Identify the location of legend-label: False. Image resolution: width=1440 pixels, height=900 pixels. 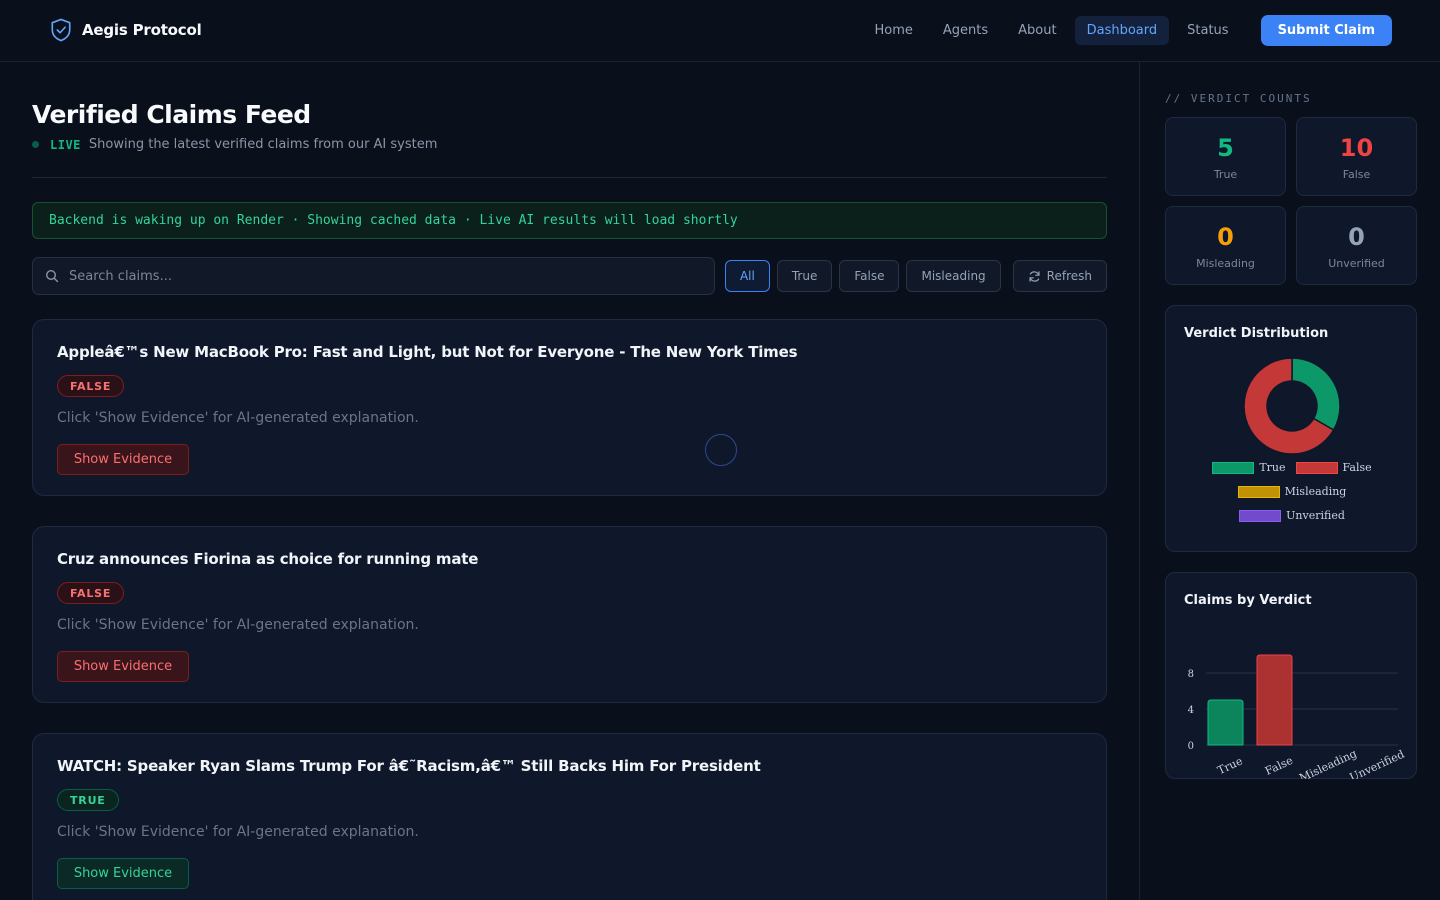
(1357, 467).